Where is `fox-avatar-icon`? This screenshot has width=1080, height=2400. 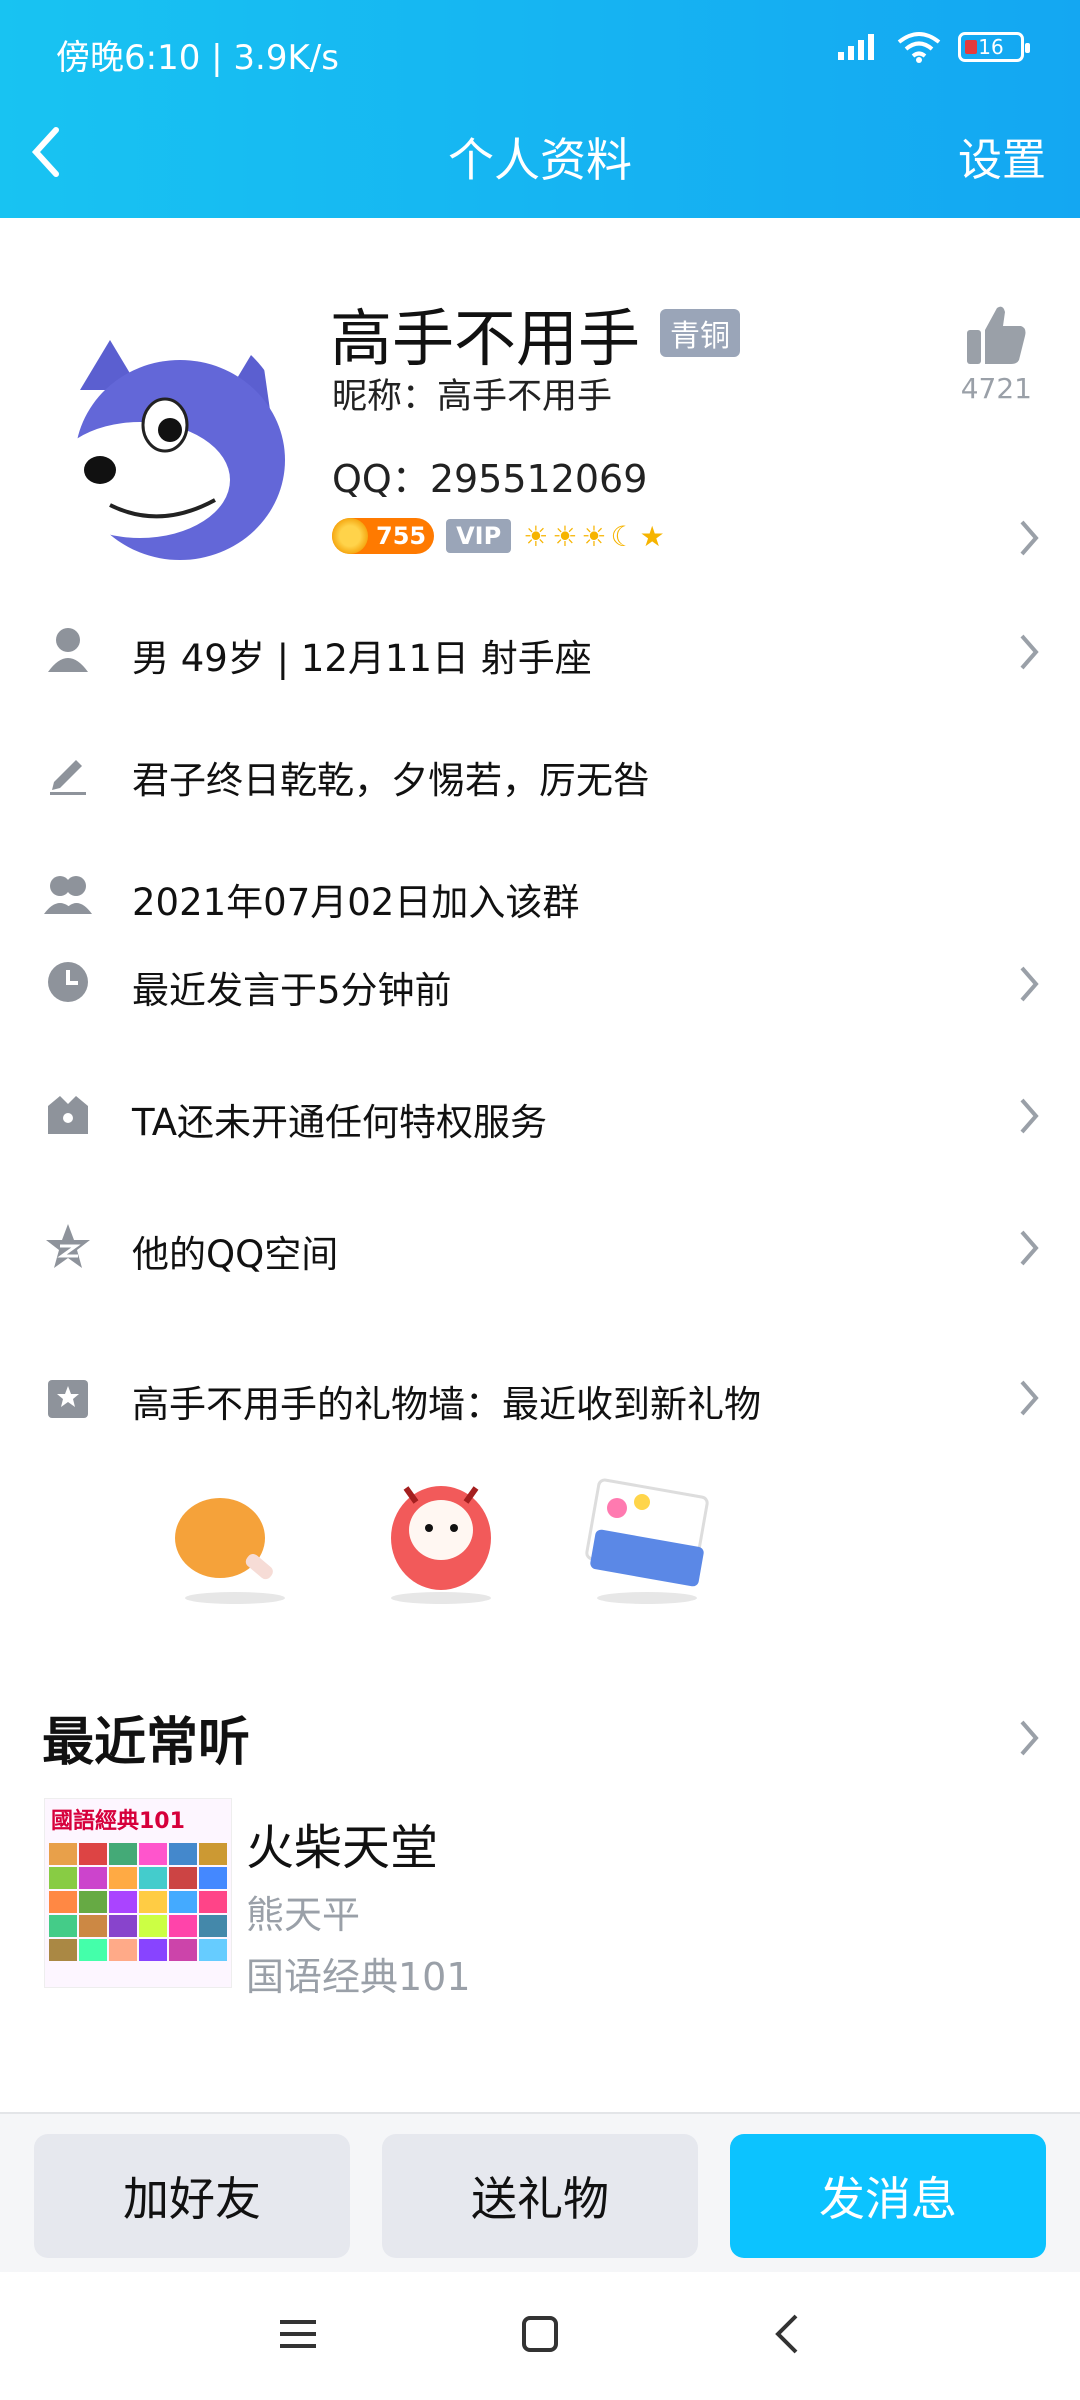
fox-avatar-icon is located at coordinates (167, 450).